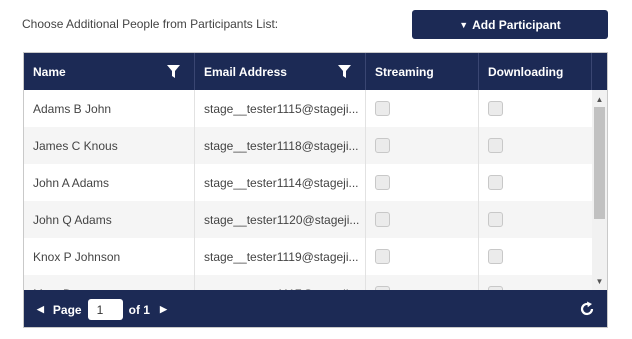  Describe the element at coordinates (109, 256) in the screenshot. I see `cell-name: Knox P Johnson` at that location.